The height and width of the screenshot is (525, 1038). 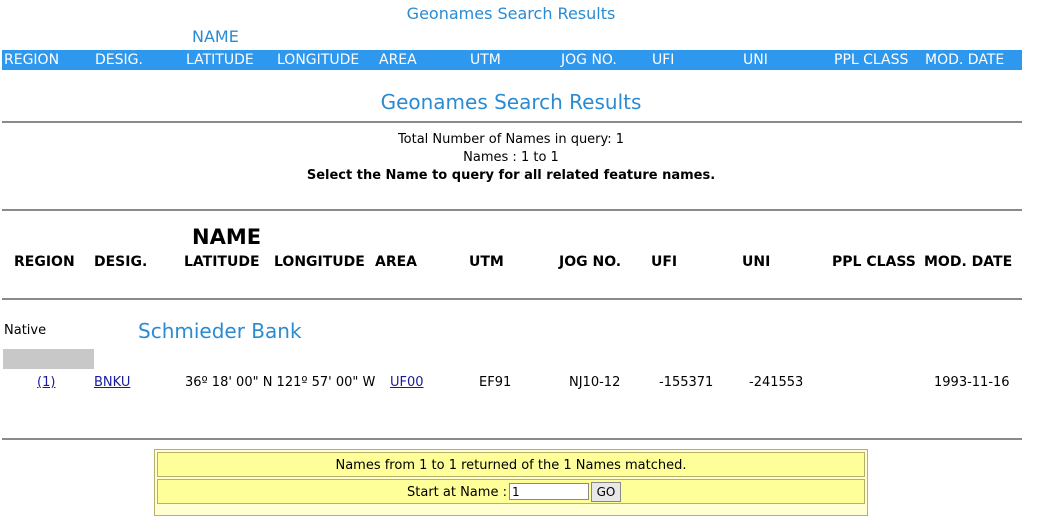 What do you see at coordinates (589, 60) in the screenshot?
I see `top-col-jog: JOG NO.` at bounding box center [589, 60].